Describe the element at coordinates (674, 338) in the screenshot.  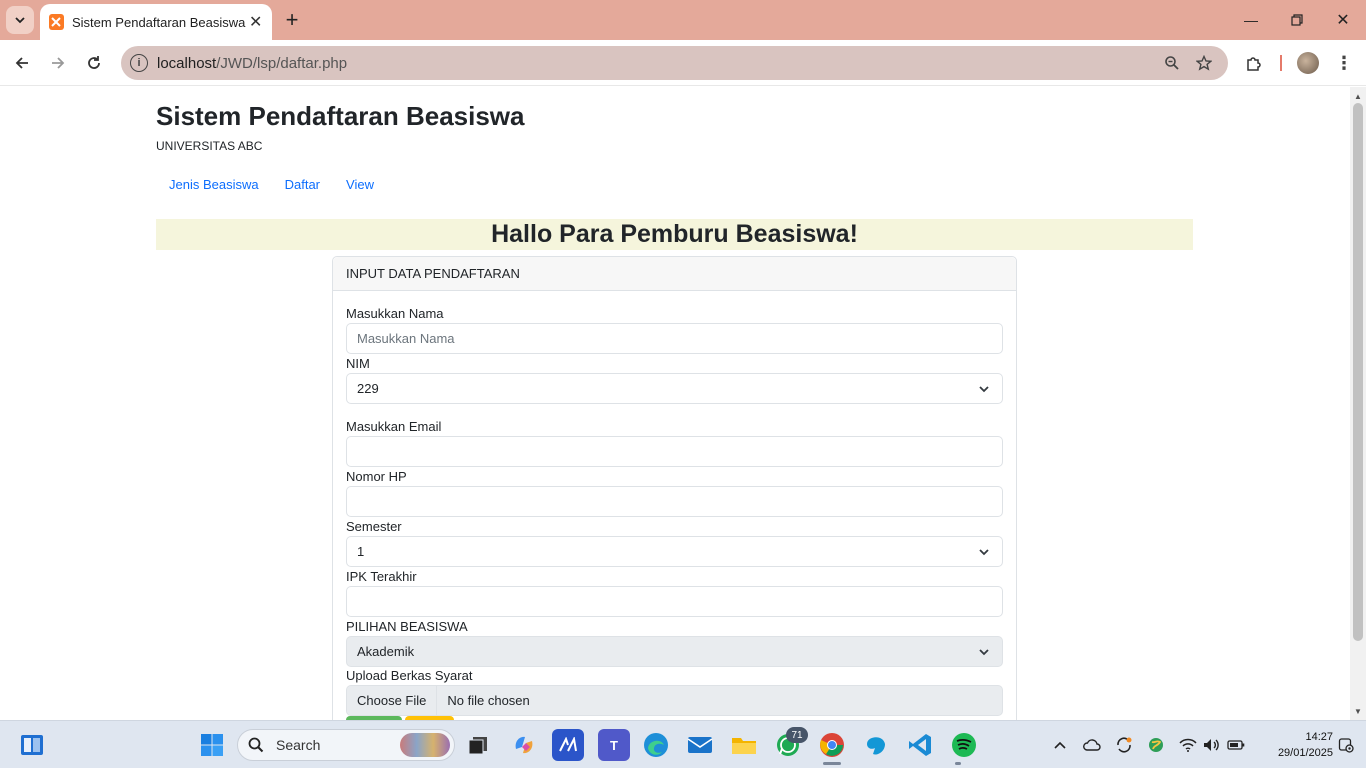
I see `nama-input: Masukkan Nama` at that location.